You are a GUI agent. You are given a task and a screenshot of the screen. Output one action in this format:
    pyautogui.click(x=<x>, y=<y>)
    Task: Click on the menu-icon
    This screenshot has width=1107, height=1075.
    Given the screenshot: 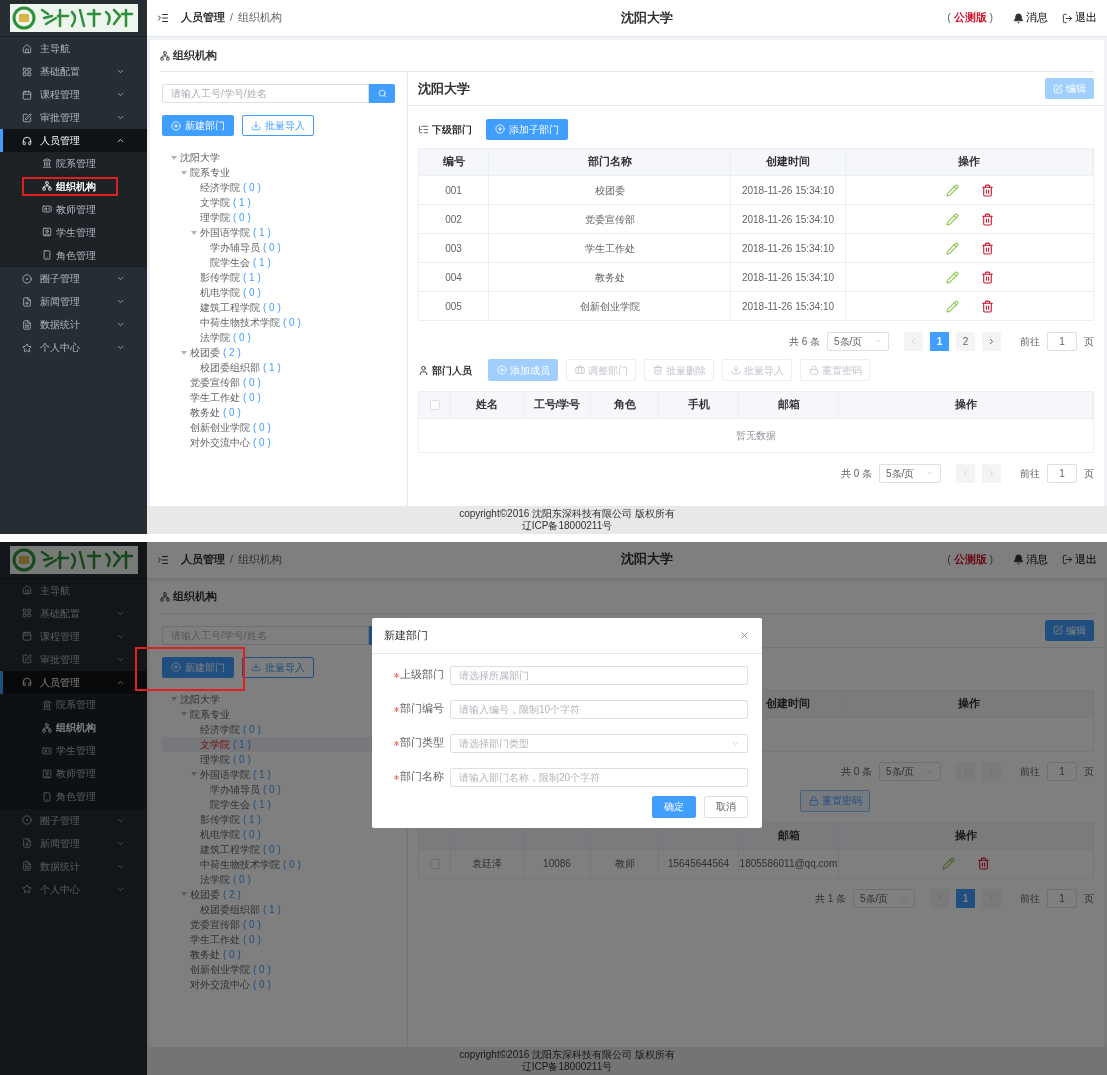 What is the action you would take?
    pyautogui.click(x=163, y=18)
    